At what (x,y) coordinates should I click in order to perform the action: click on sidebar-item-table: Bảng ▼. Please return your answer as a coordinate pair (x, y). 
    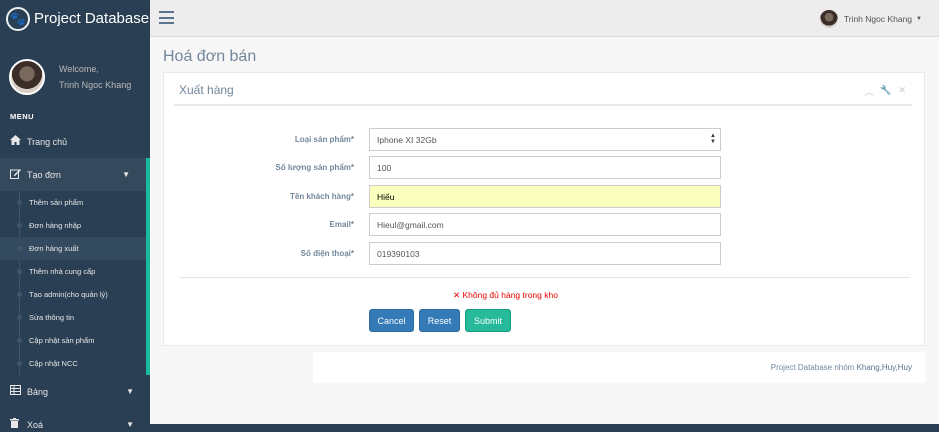
    Looking at the image, I should click on (75, 391).